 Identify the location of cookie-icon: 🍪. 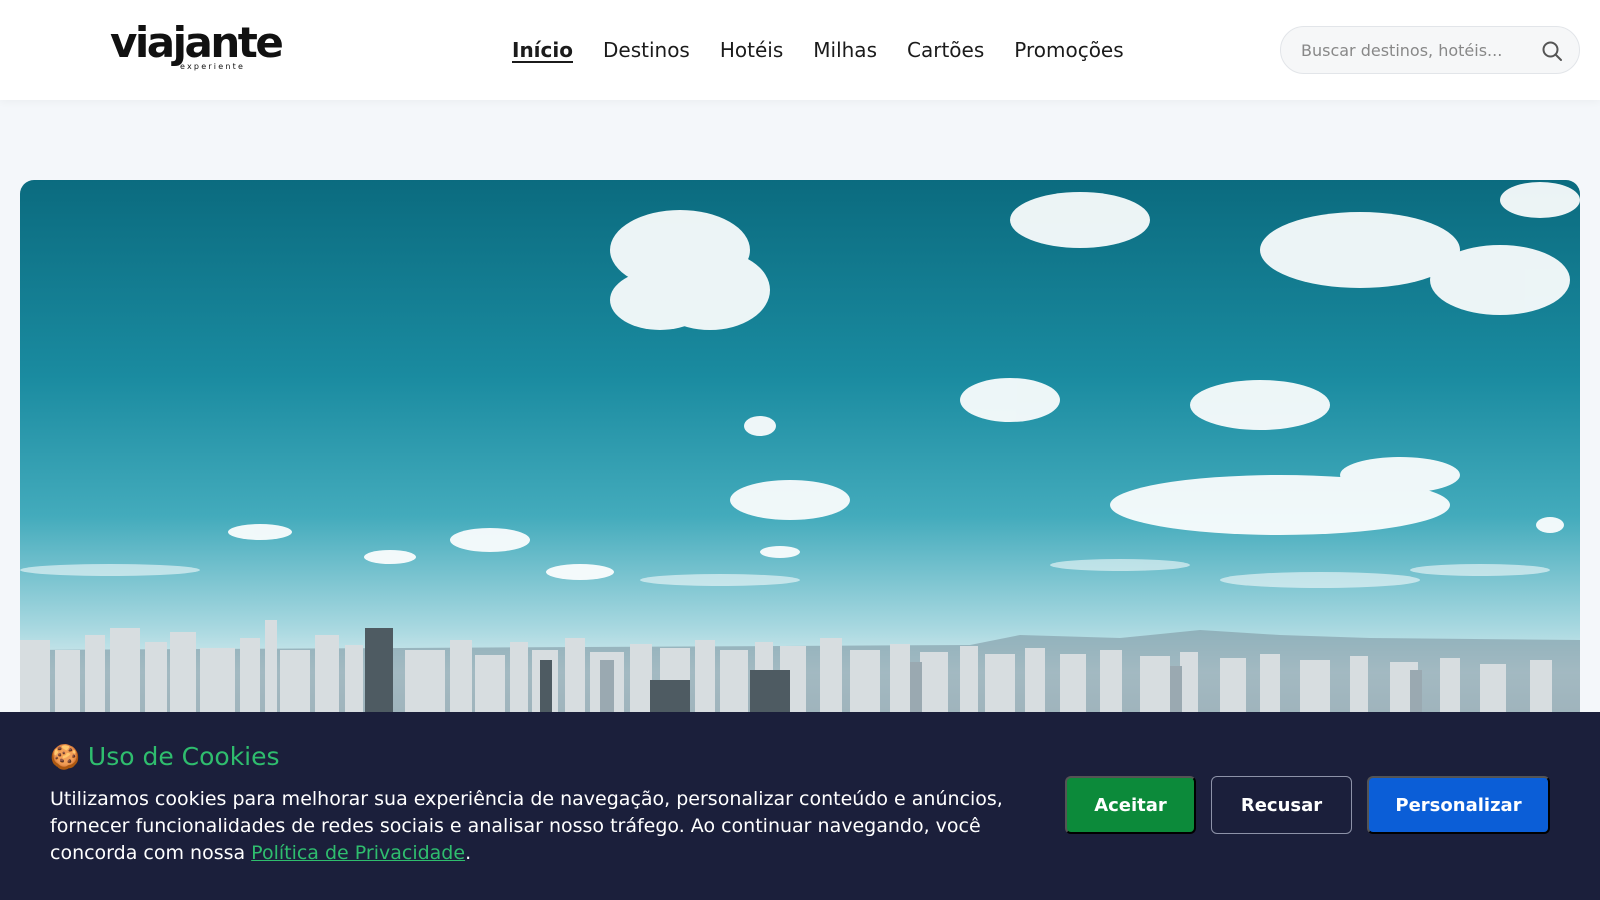
(65, 756).